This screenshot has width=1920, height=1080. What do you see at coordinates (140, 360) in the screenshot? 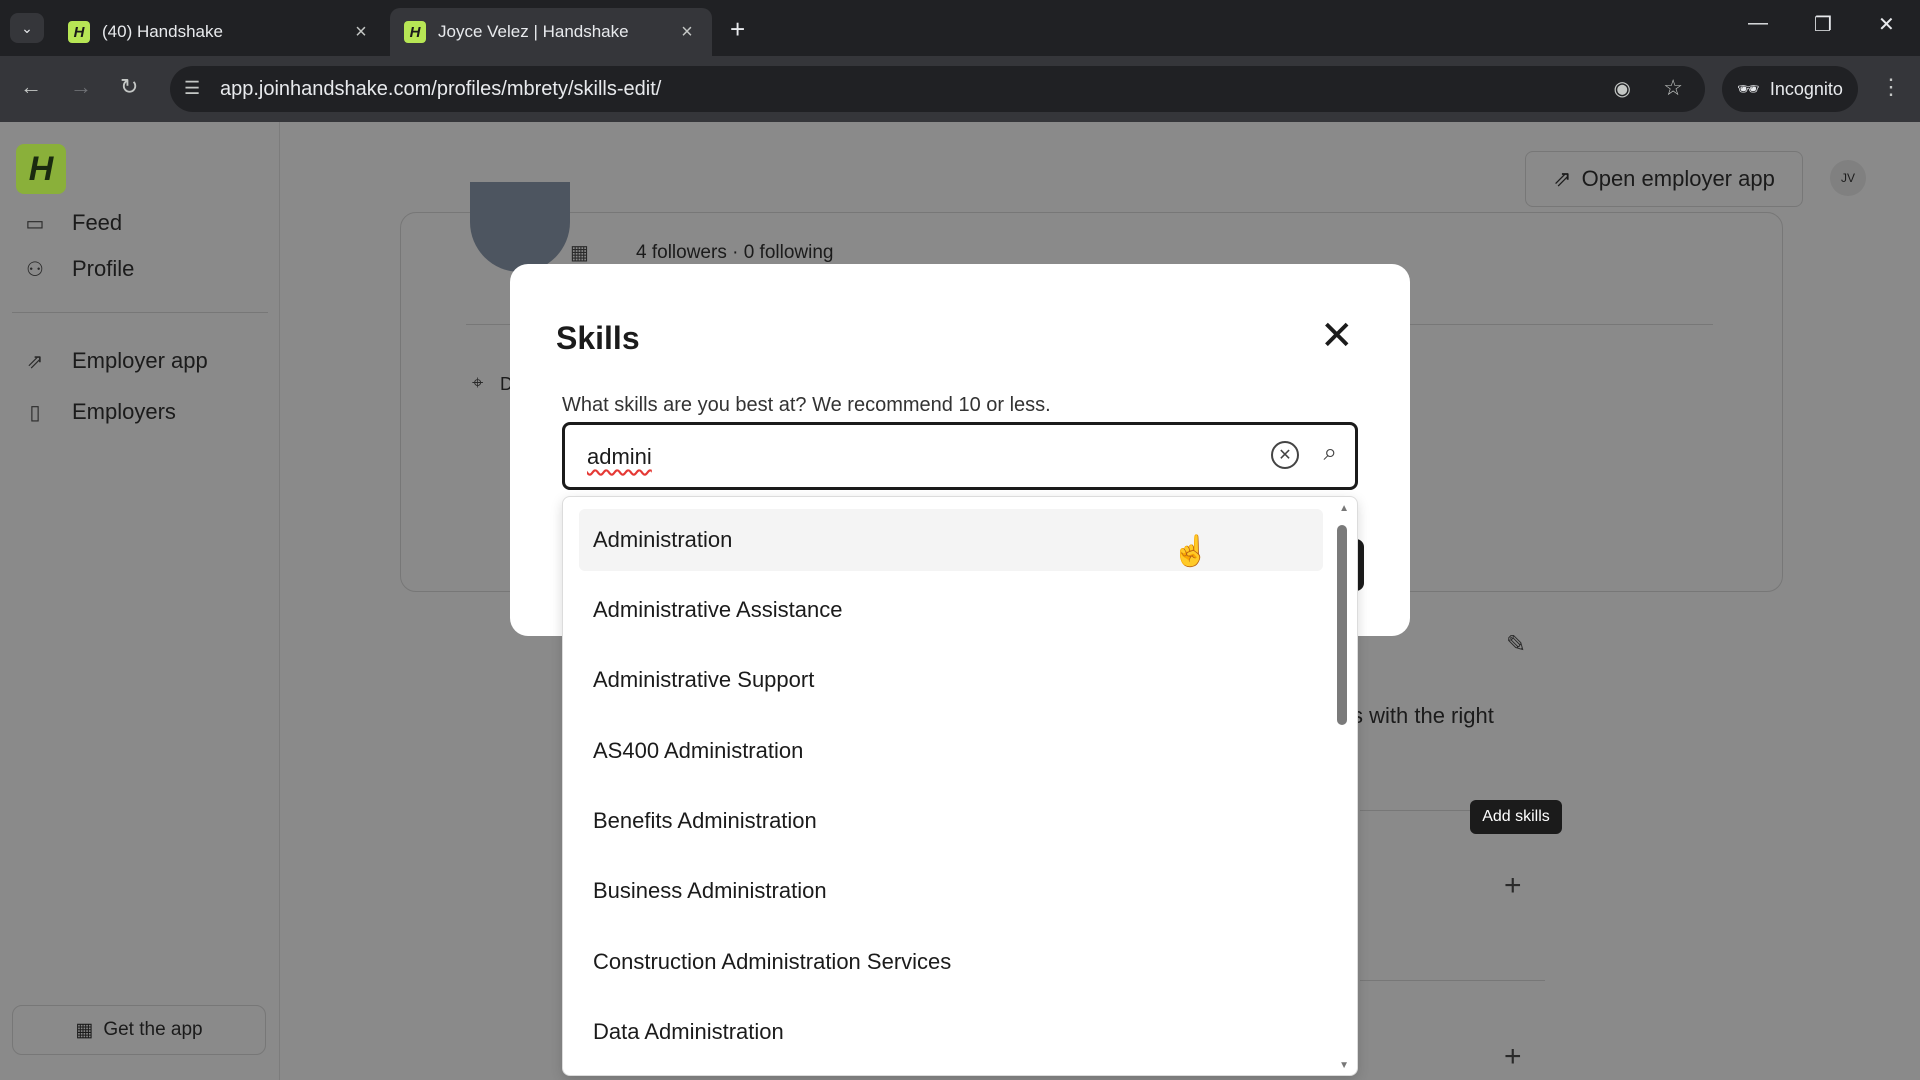
I see `sidebar-item-label: Employer app` at bounding box center [140, 360].